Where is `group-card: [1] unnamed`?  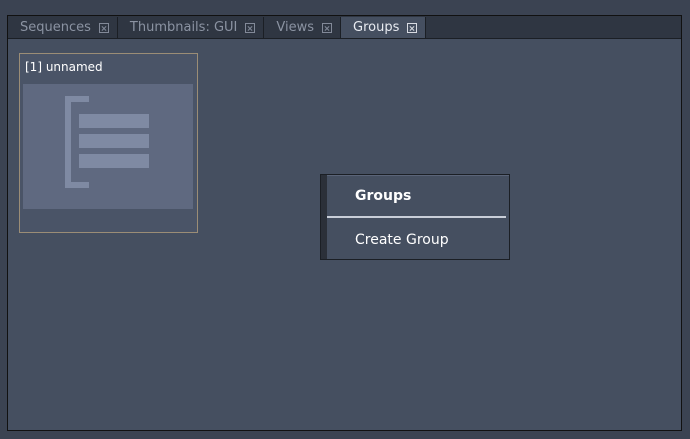 group-card: [1] unnamed is located at coordinates (108, 143).